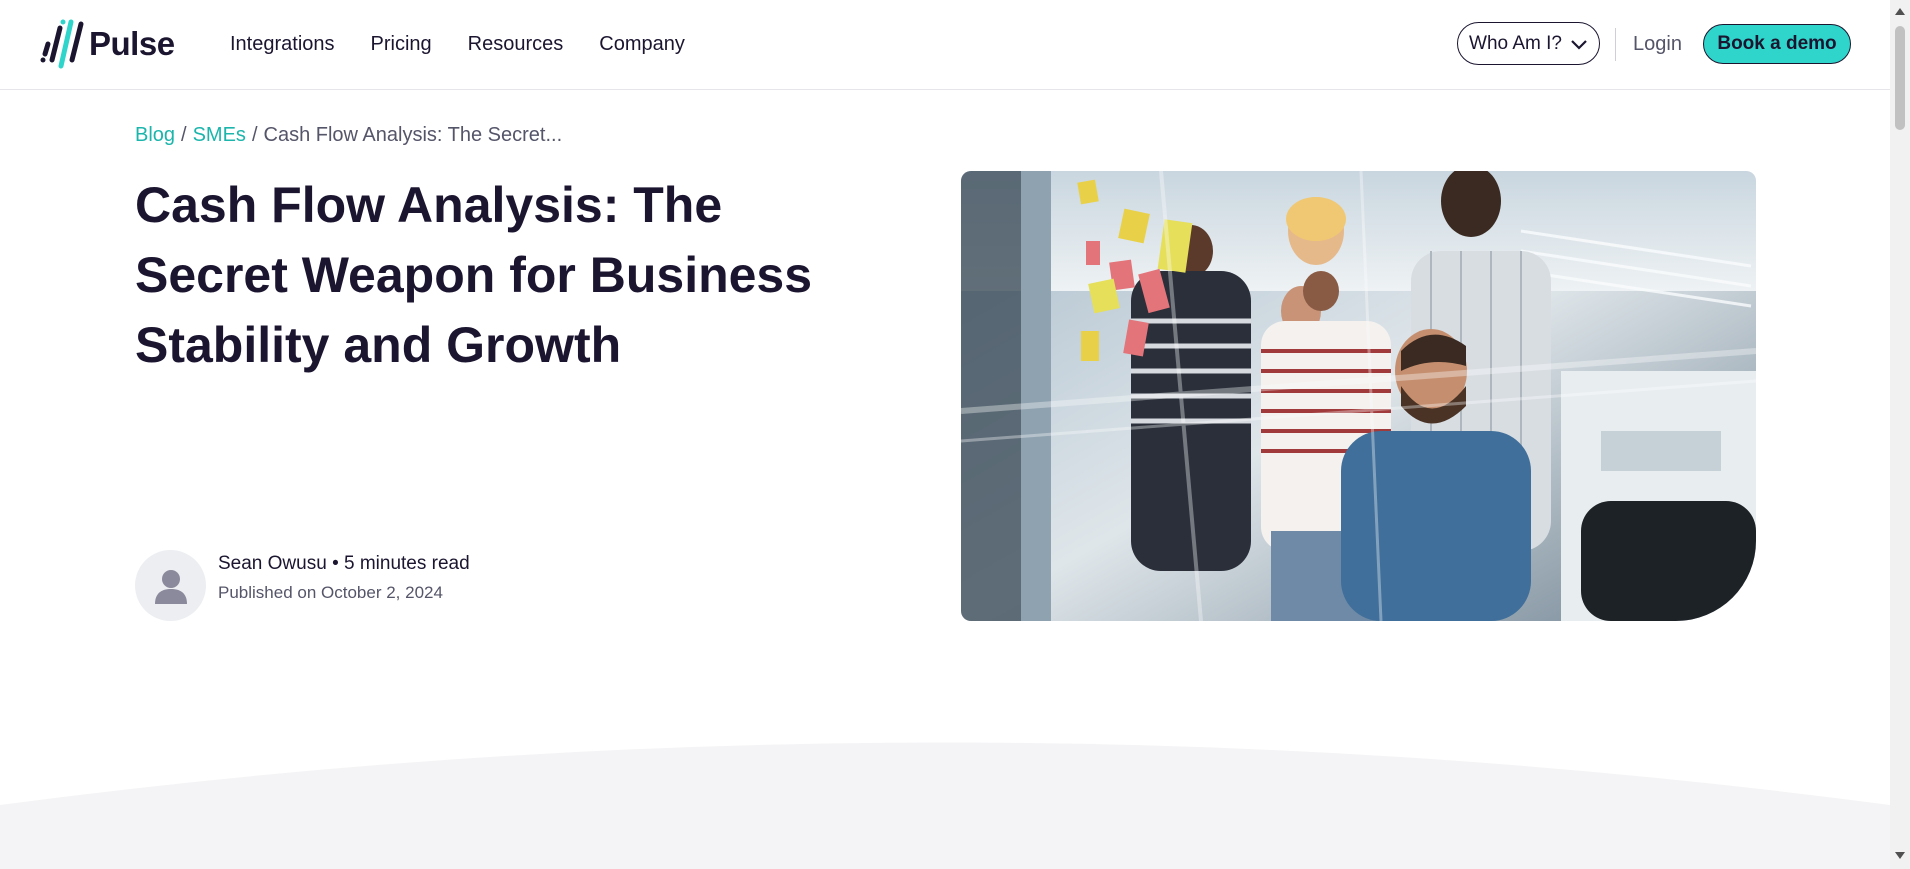  I want to click on published-date: Published on October 2, 2024, so click(330, 592).